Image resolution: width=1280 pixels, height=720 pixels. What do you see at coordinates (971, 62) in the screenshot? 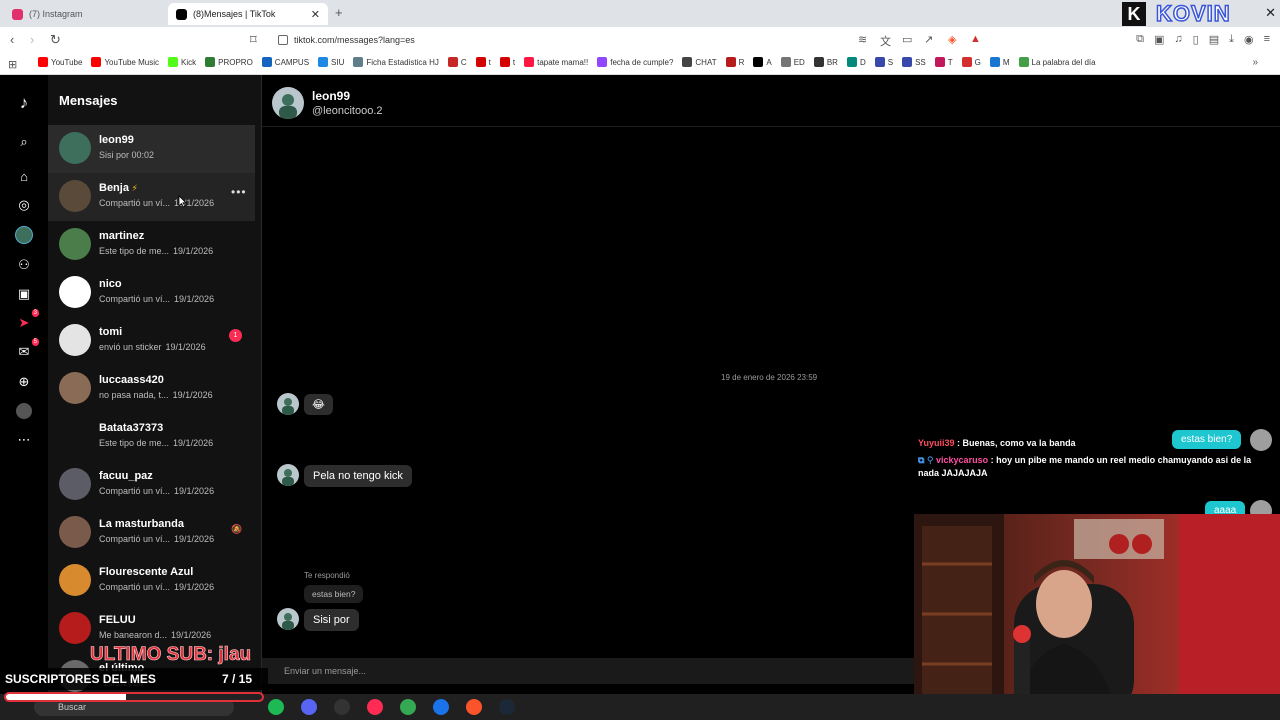
I see `bookmark-item: G` at bounding box center [971, 62].